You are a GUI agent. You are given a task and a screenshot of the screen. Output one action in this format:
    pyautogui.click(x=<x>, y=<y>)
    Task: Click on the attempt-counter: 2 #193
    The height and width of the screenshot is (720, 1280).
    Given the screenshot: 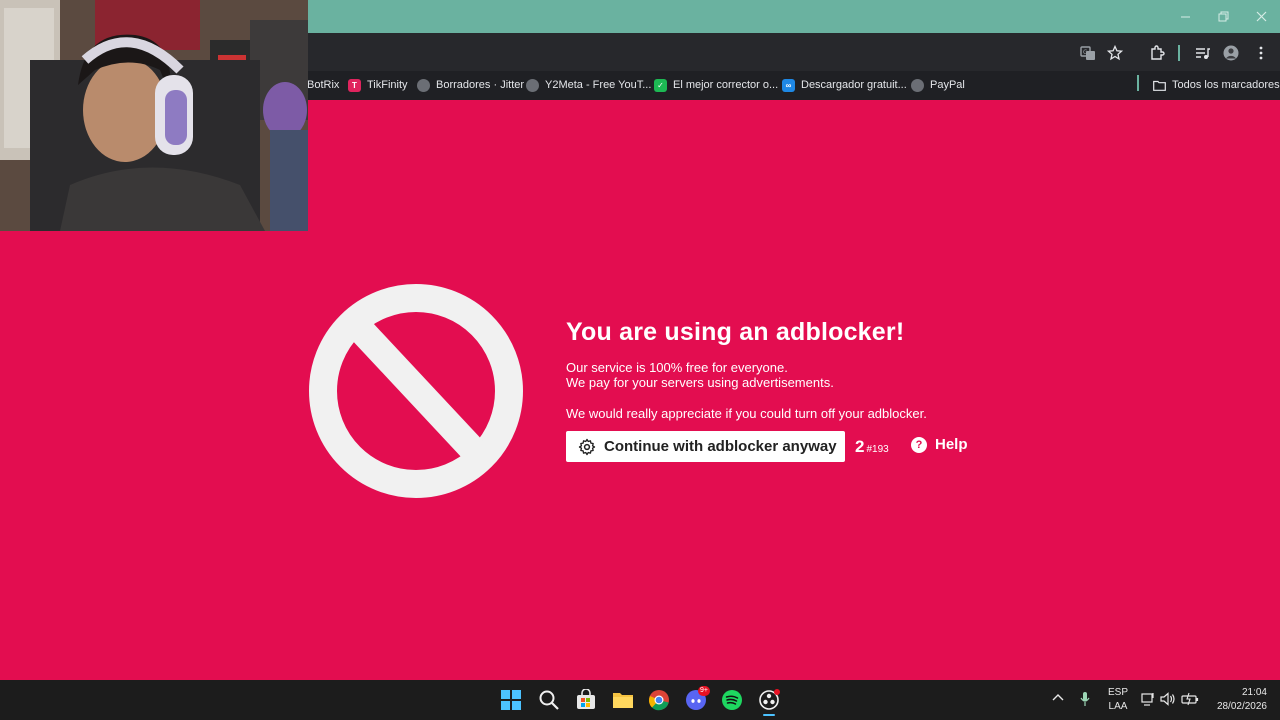 What is the action you would take?
    pyautogui.click(x=872, y=447)
    